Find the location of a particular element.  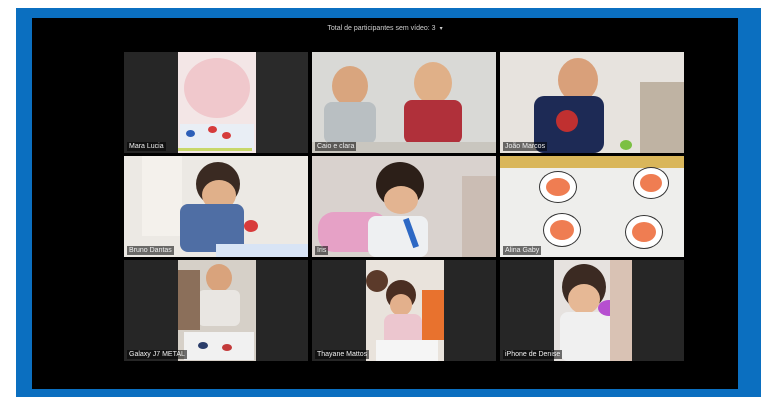

participant-name: Iris is located at coordinates (322, 250).